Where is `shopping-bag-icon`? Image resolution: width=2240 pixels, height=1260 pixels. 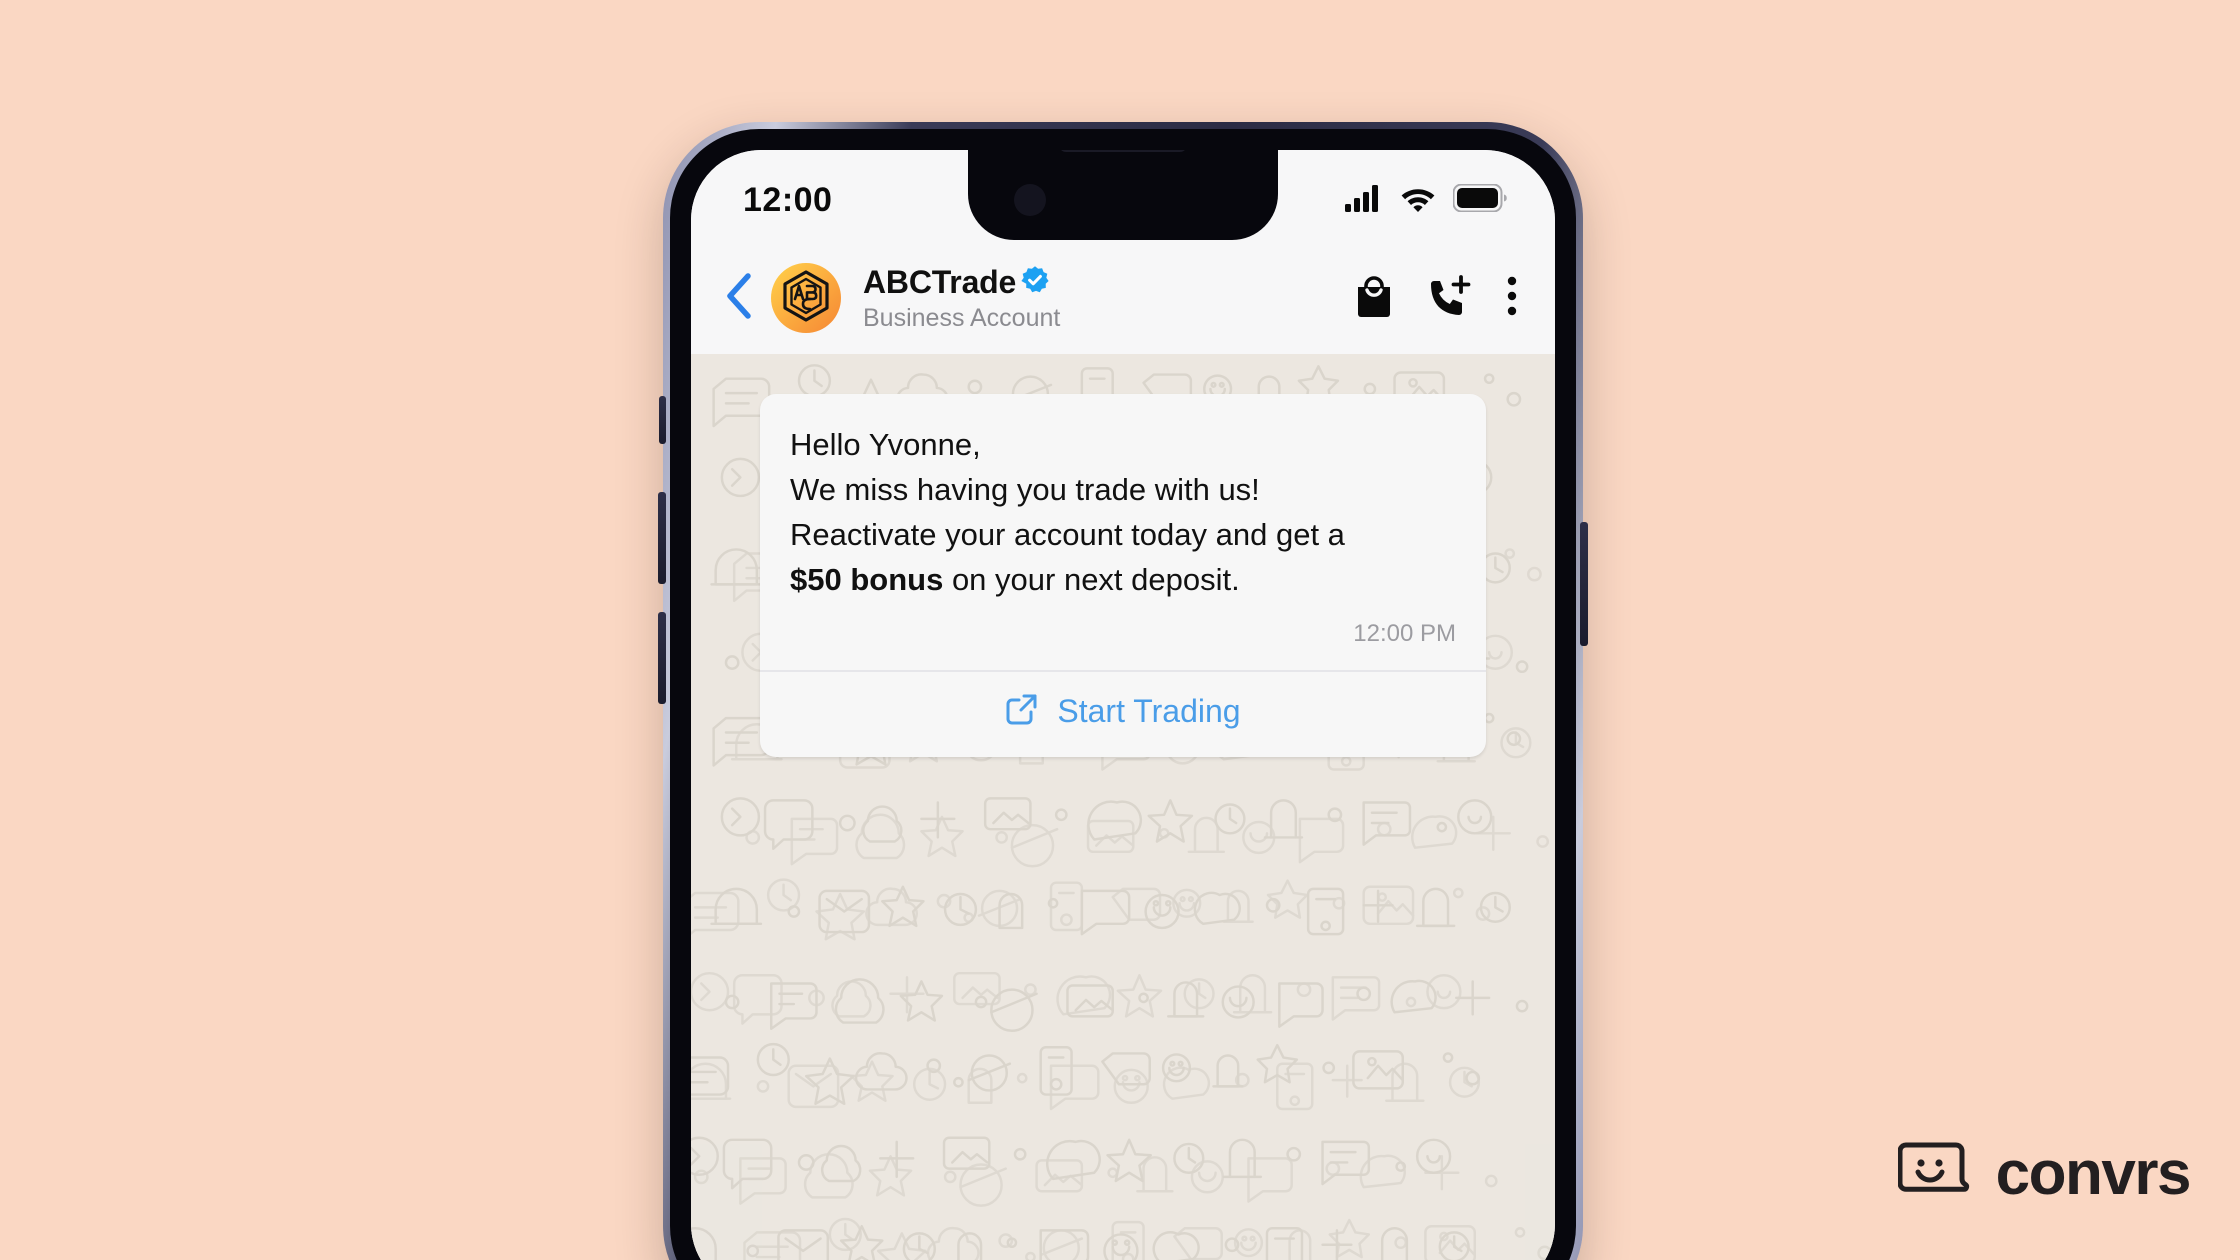
shopping-bag-icon is located at coordinates (1374, 298).